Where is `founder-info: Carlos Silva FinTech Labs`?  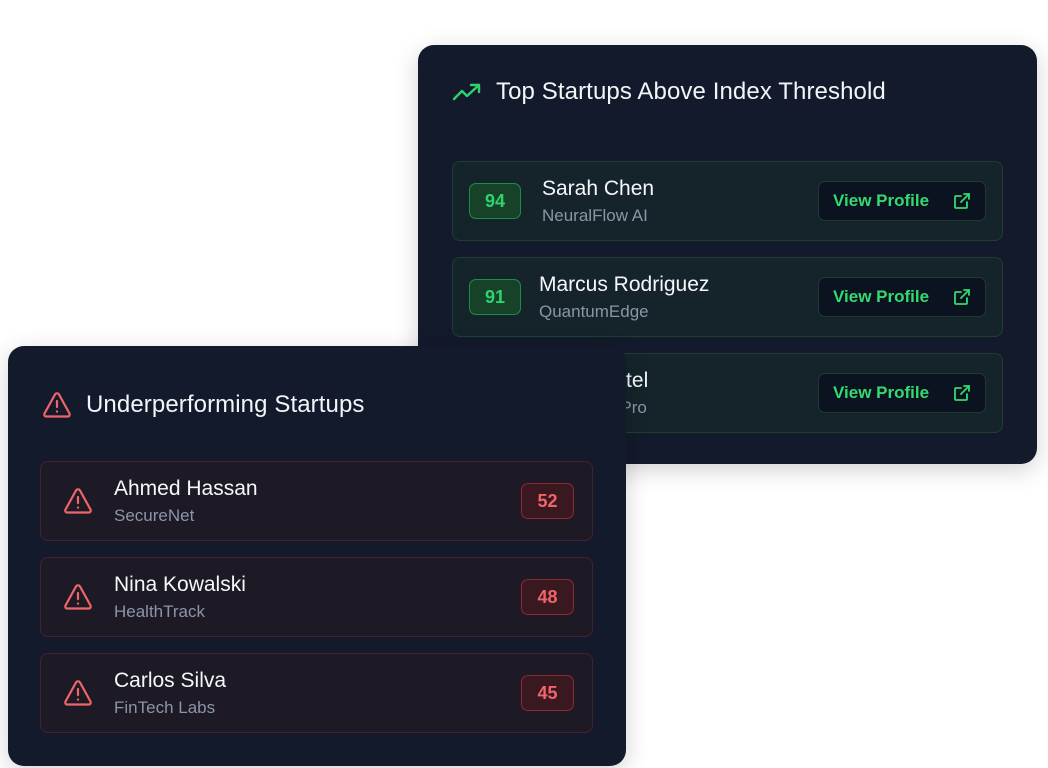 founder-info: Carlos Silva FinTech Labs is located at coordinates (170, 694).